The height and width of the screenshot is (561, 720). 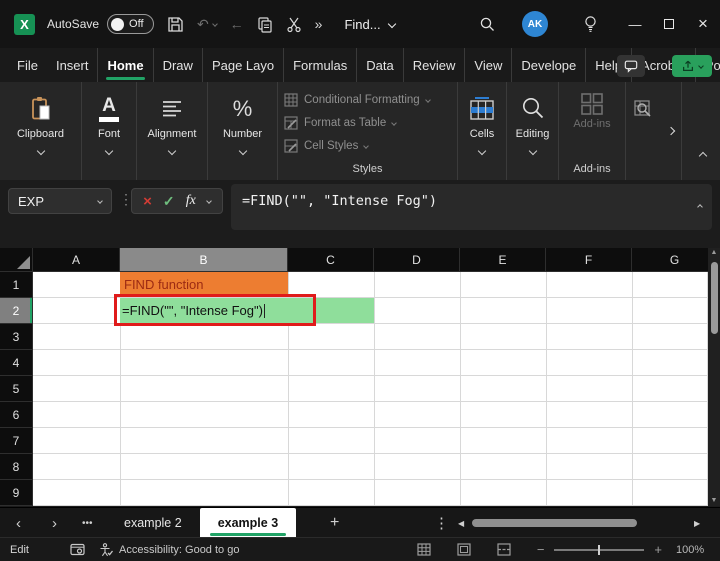 I want to click on row-header: 8, so click(x=16, y=467).